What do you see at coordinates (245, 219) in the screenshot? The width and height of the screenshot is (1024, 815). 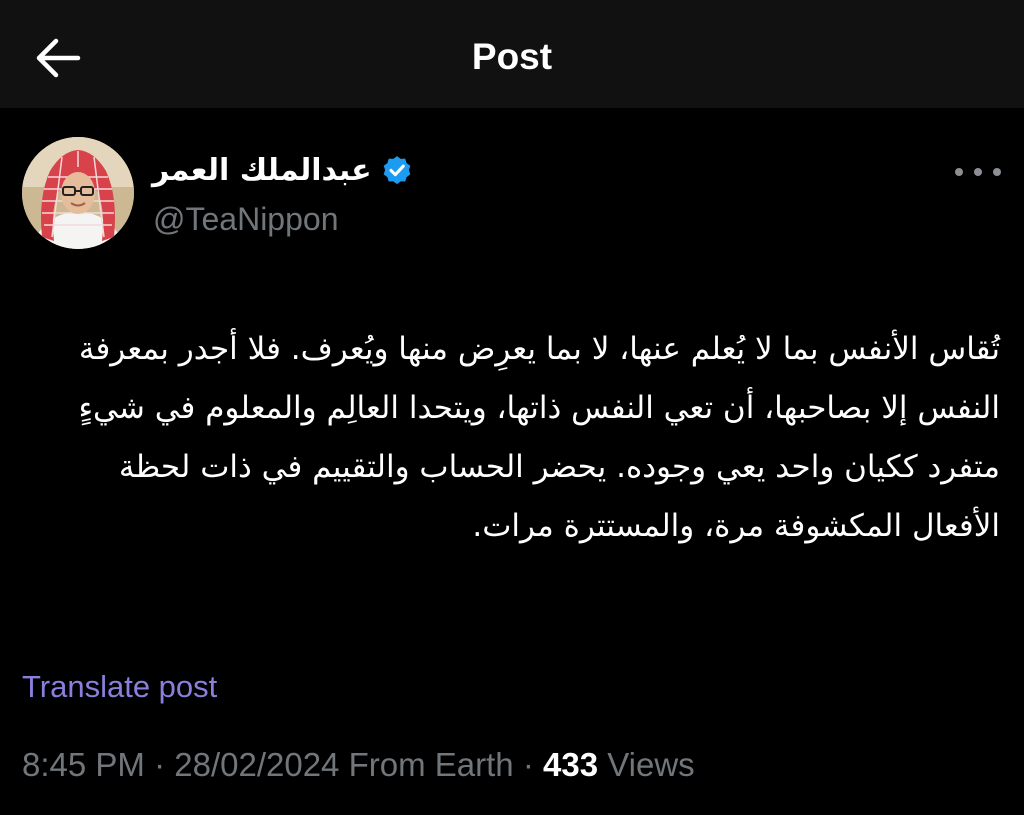 I see `user-handle: @TeaNippon` at bounding box center [245, 219].